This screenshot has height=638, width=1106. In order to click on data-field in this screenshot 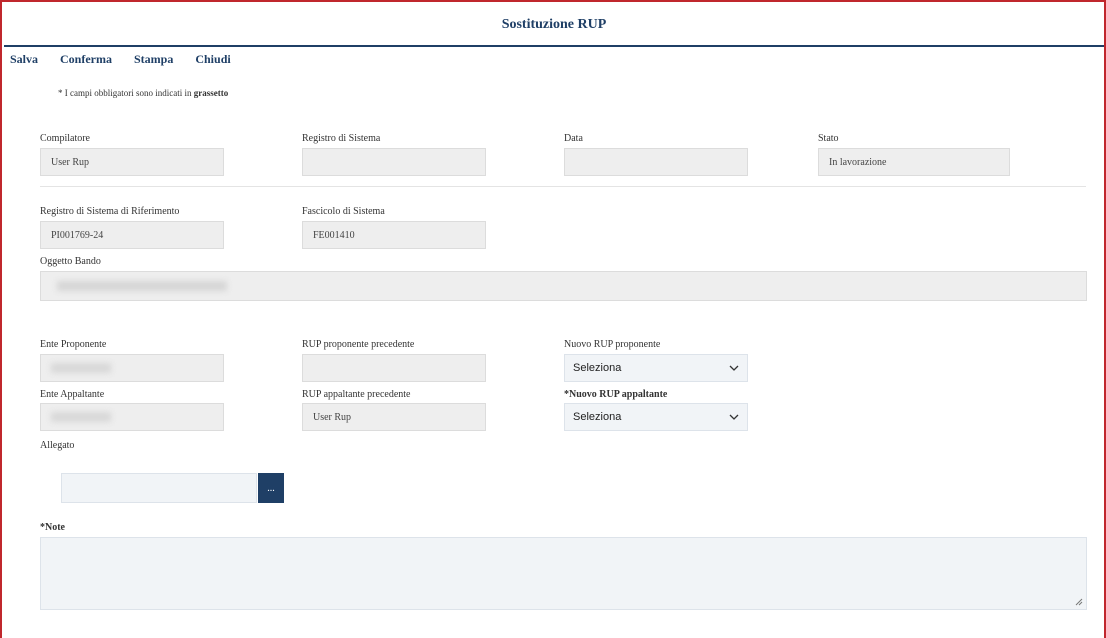, I will do `click(656, 162)`.